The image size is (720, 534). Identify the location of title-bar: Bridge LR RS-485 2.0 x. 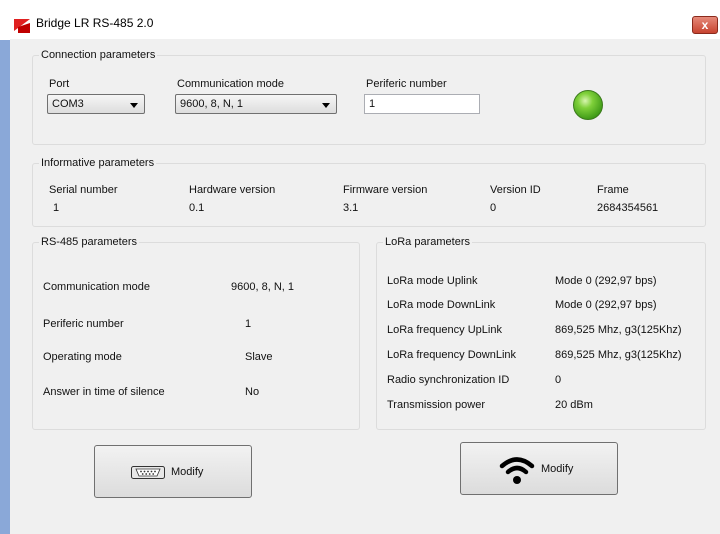
(365, 24).